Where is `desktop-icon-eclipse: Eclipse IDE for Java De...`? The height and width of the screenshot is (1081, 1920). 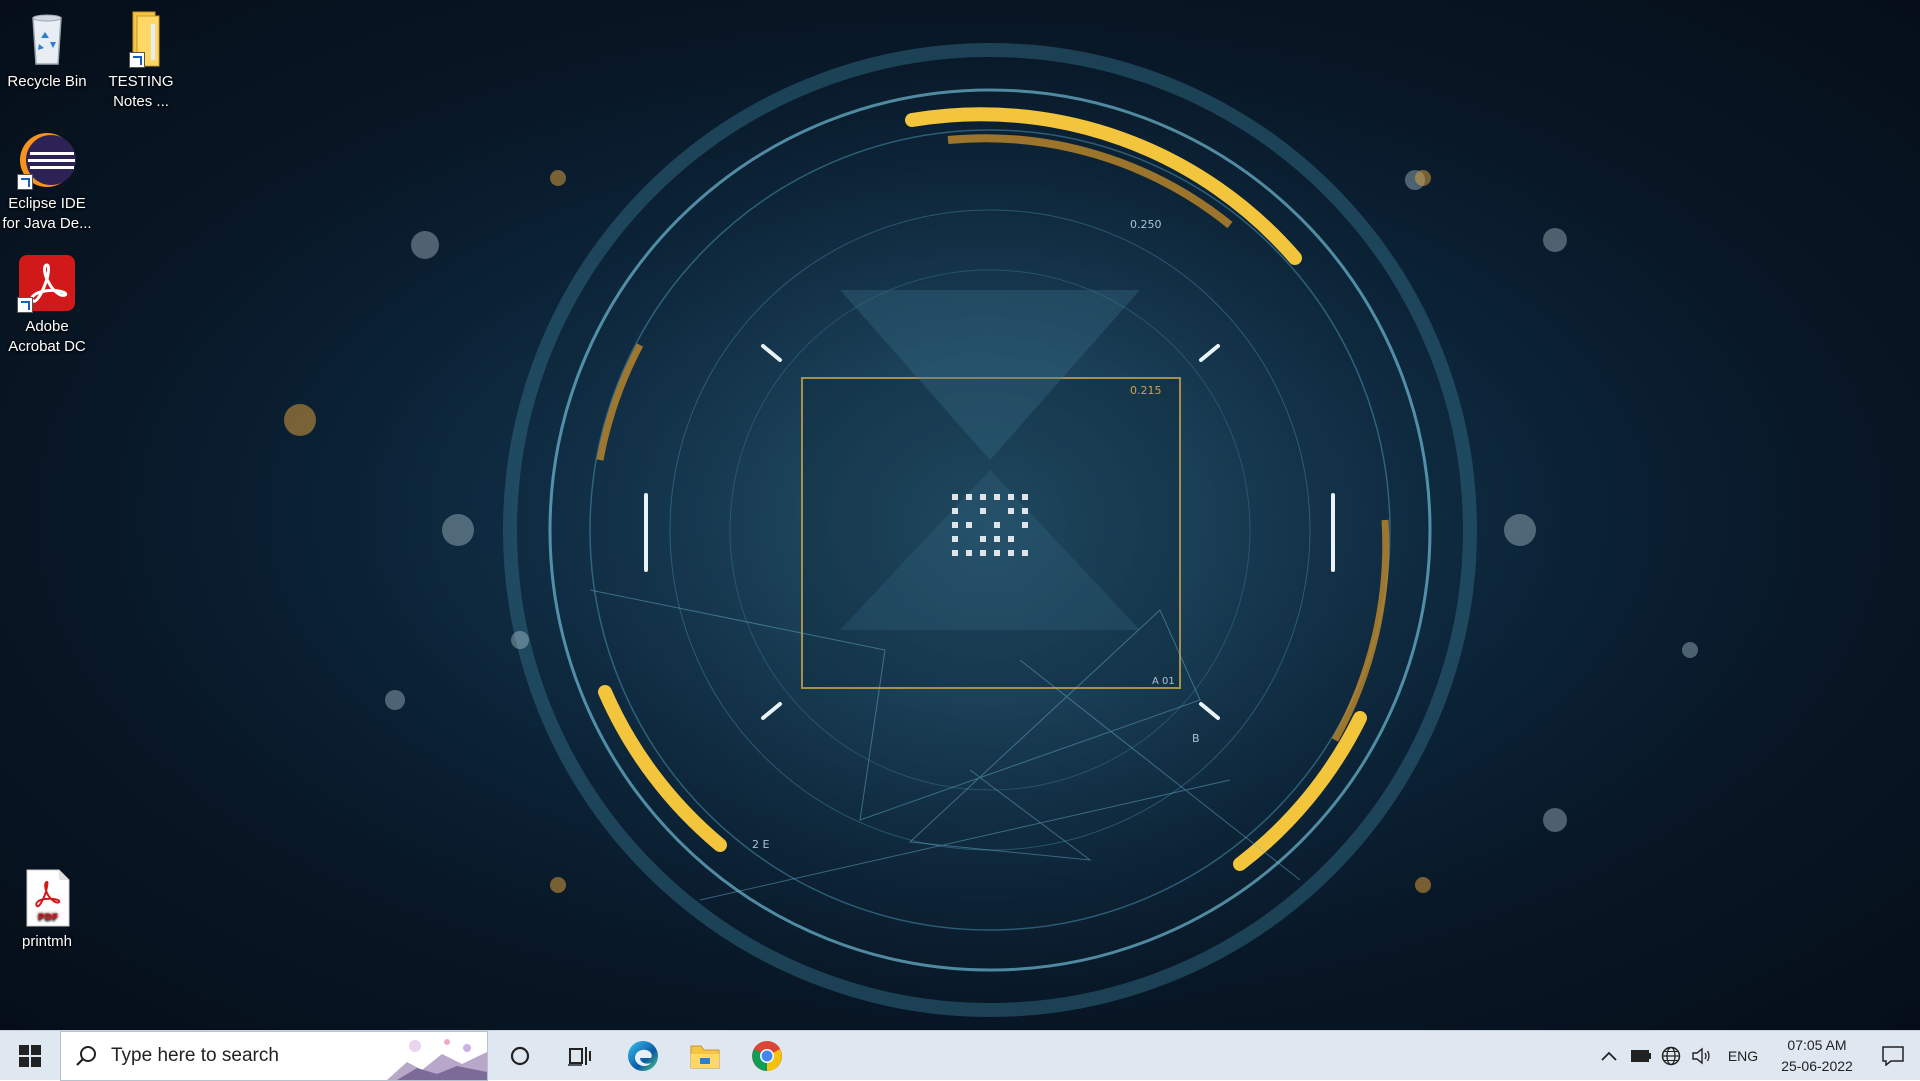
desktop-icon-eclipse: Eclipse IDE for Java De... is located at coordinates (47, 182).